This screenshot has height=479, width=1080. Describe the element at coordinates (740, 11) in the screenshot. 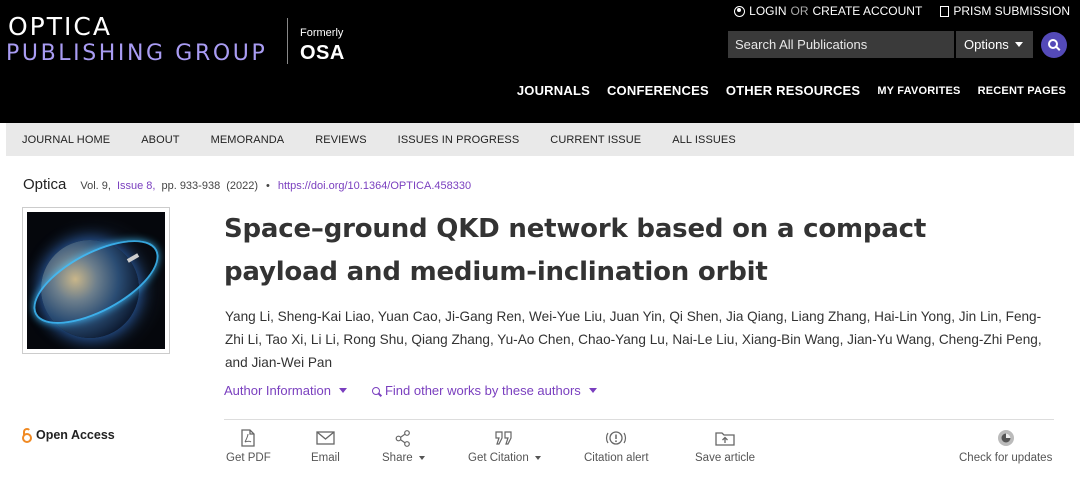

I see `user-icon` at that location.